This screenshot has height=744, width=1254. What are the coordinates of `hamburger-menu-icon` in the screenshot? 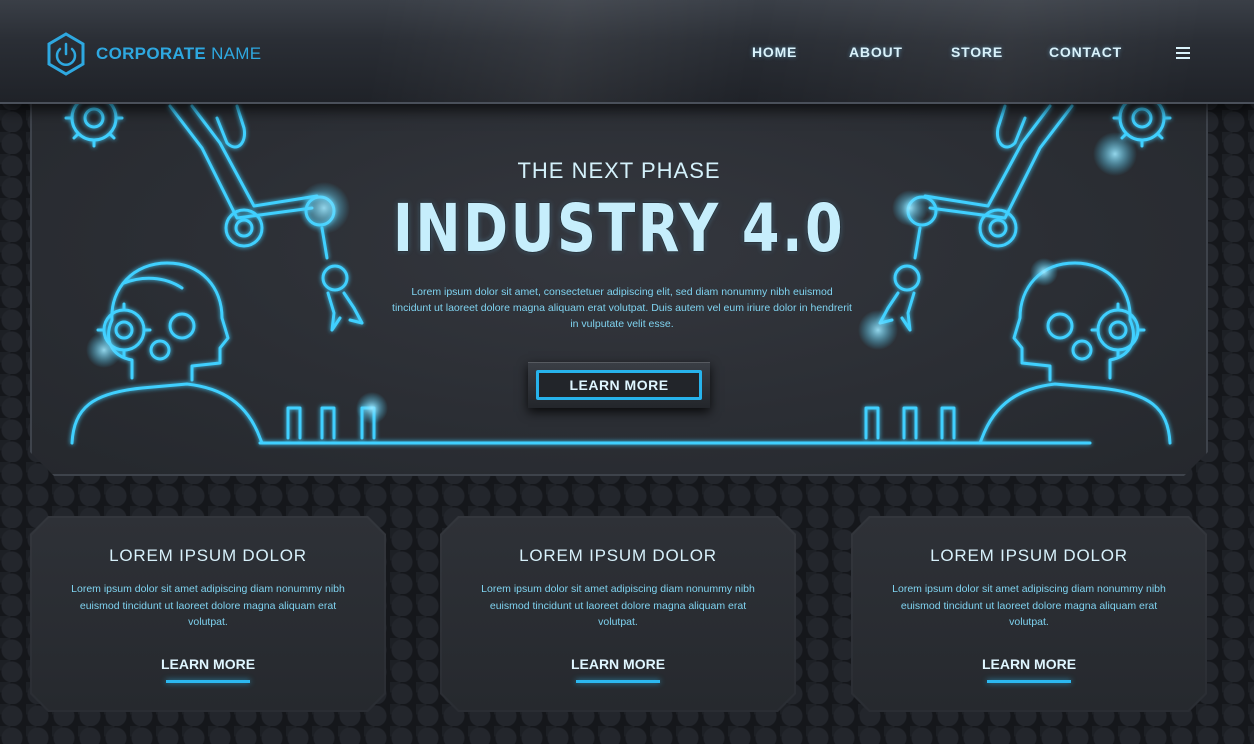 It's located at (1183, 54).